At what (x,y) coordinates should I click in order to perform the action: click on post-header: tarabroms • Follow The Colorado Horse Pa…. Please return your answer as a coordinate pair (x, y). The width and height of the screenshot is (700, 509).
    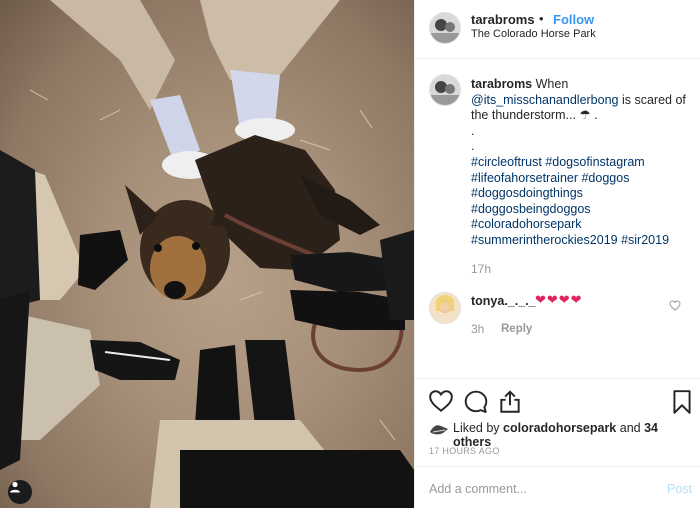
    Looking at the image, I should click on (557, 29).